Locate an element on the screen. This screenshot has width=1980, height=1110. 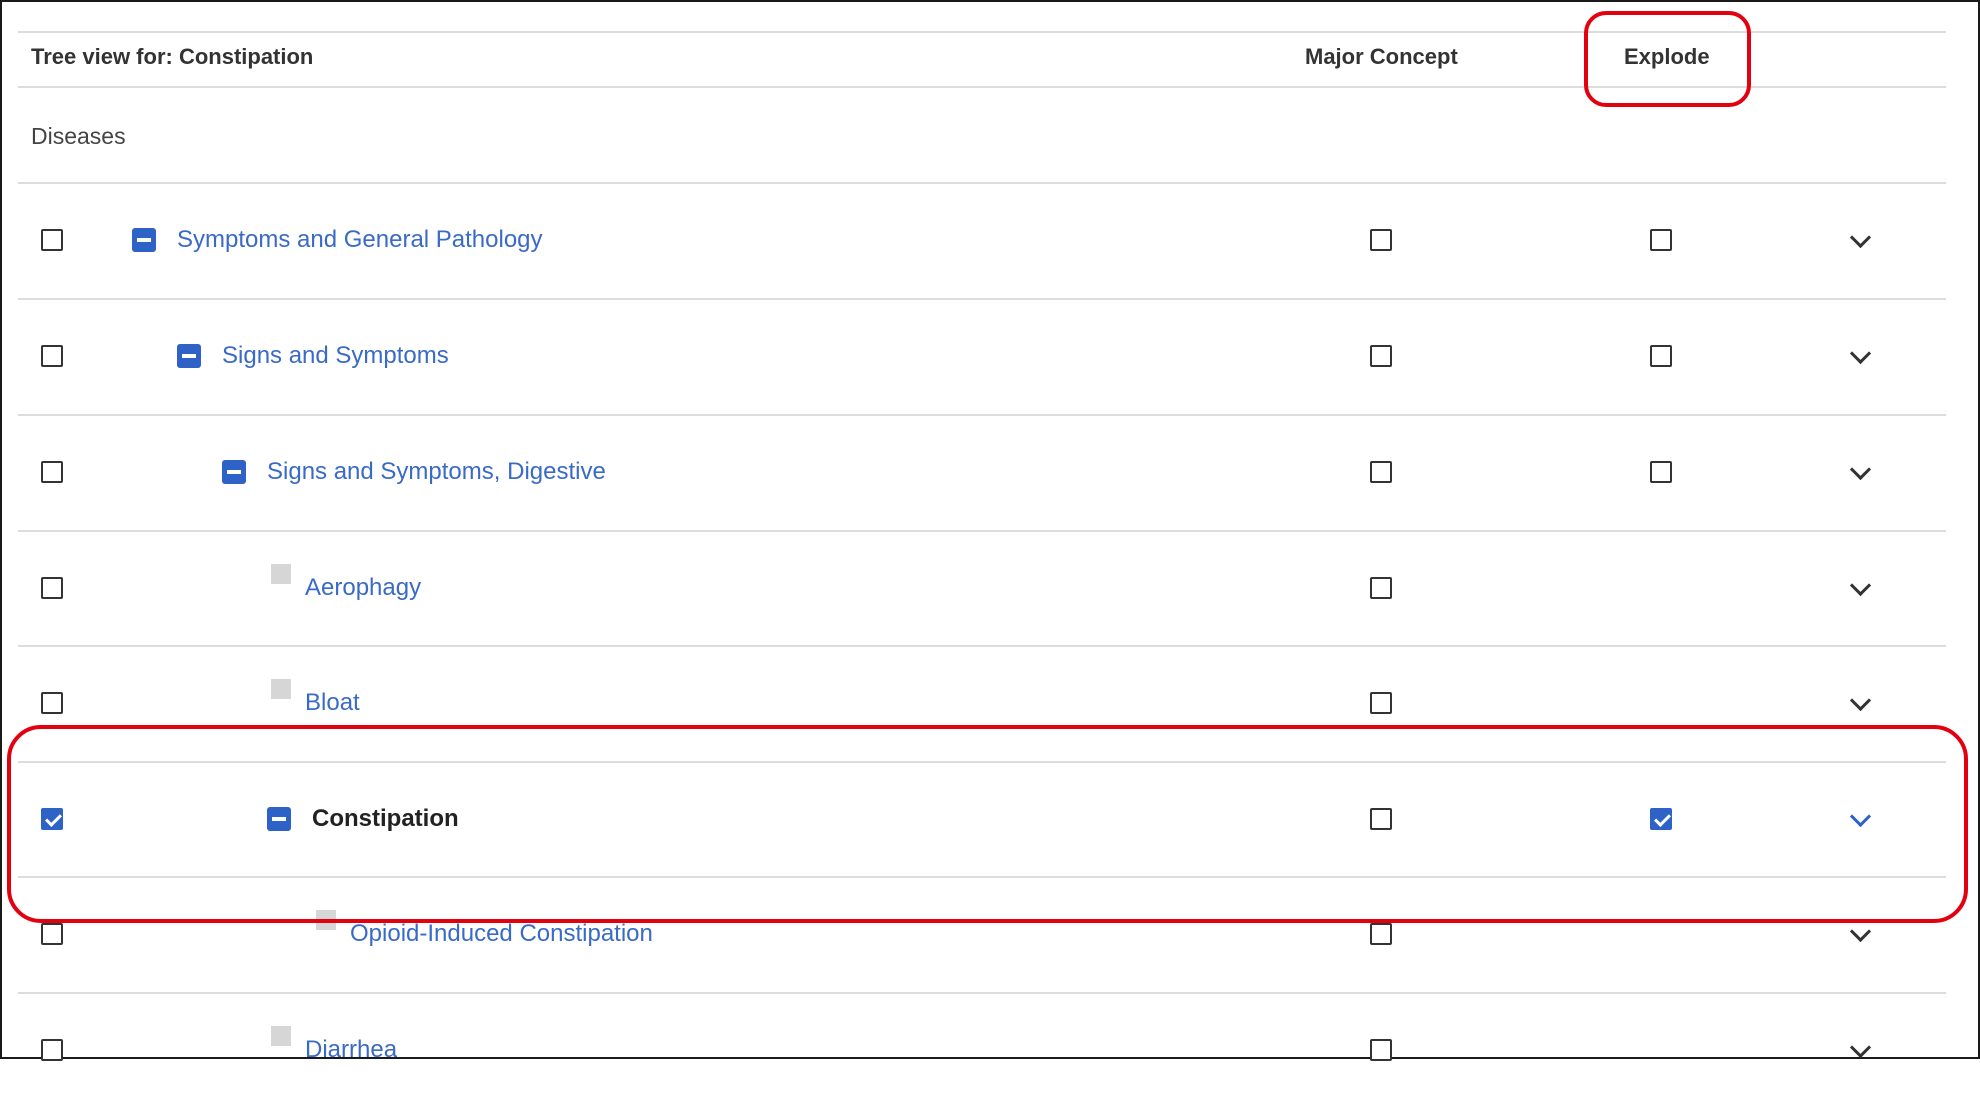
tree-row: Signs and Symptoms, Digestive is located at coordinates (982, 474).